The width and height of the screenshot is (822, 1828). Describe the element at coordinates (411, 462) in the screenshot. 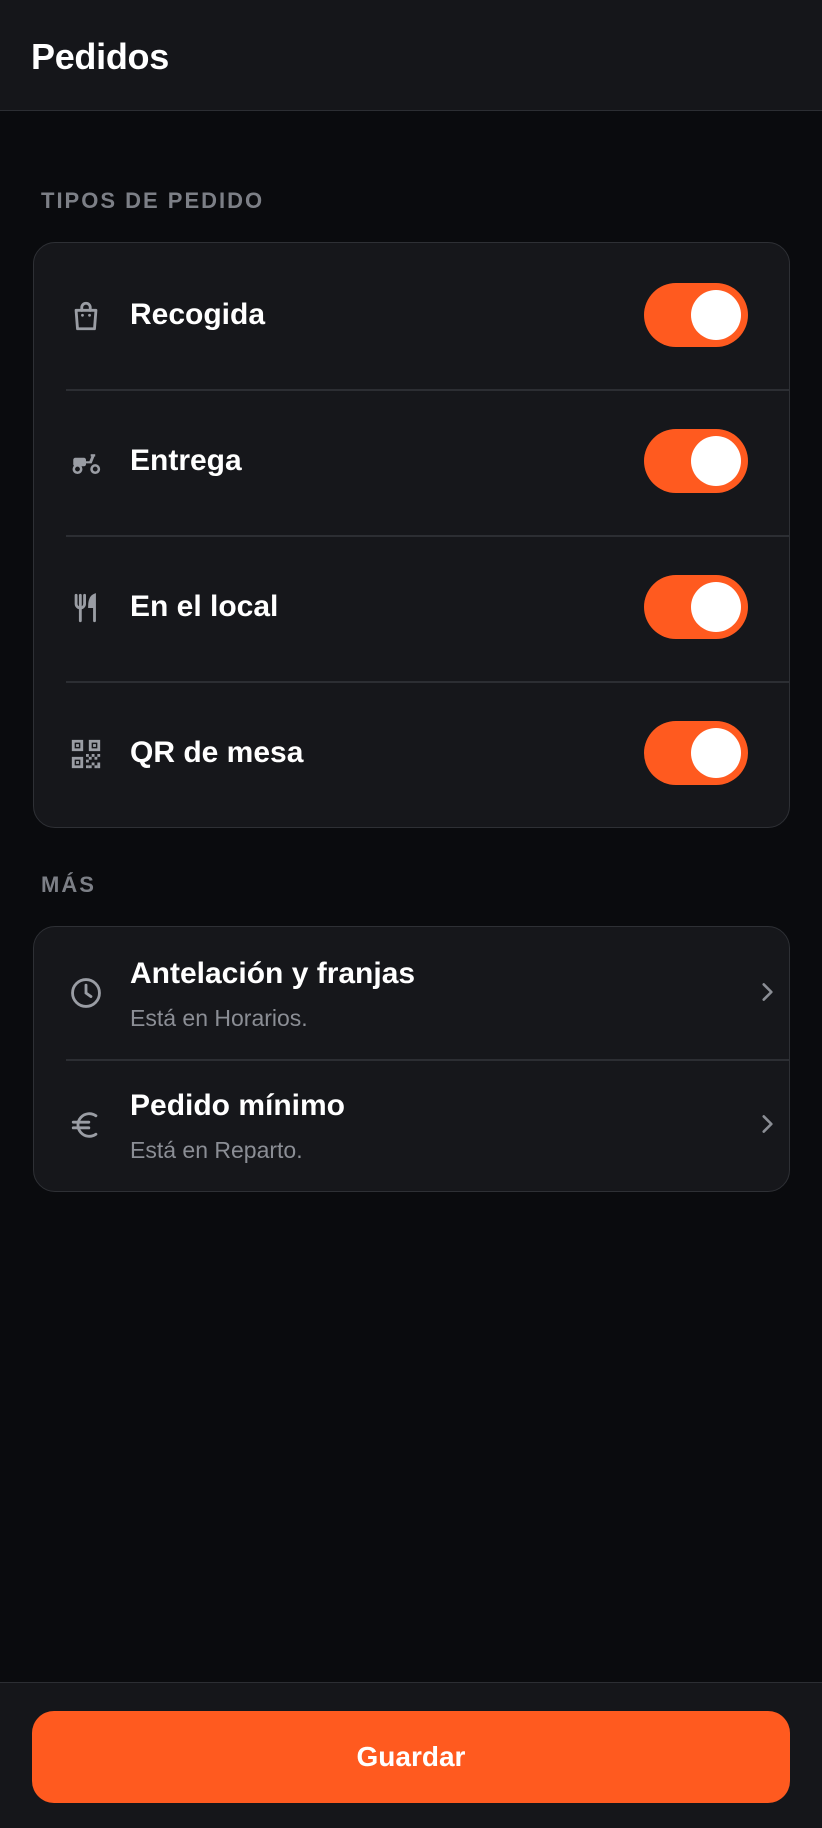

I see `order-type-row-delivery: Entrega` at that location.